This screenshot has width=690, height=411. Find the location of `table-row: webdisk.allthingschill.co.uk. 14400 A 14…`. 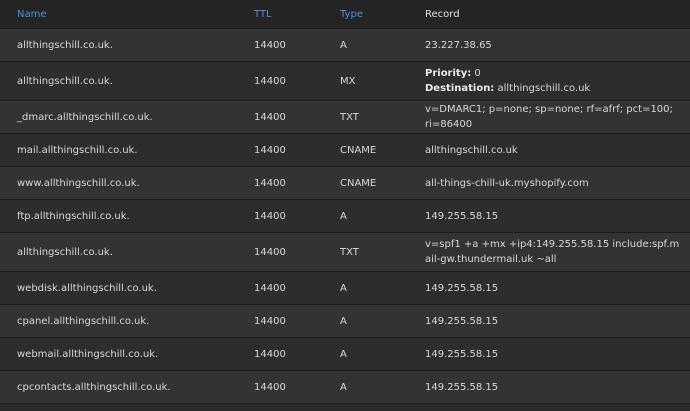

table-row: webdisk.allthingschill.co.uk. 14400 A 14… is located at coordinates (345, 288).